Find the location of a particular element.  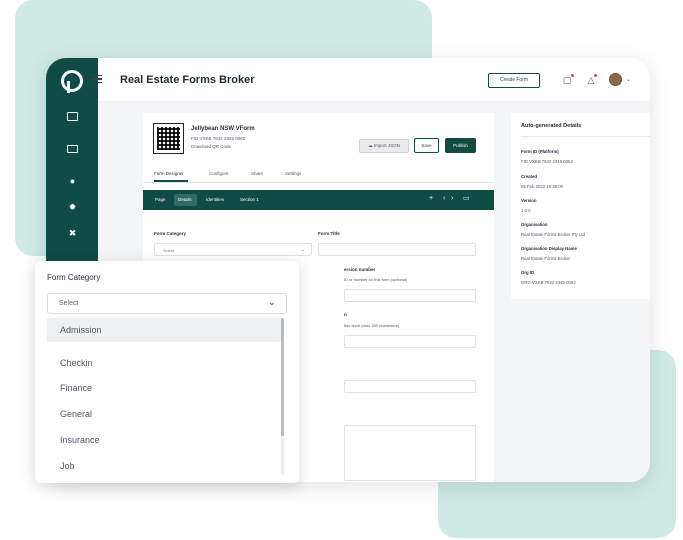

sidebar-user-icon: ● is located at coordinates (72, 181).